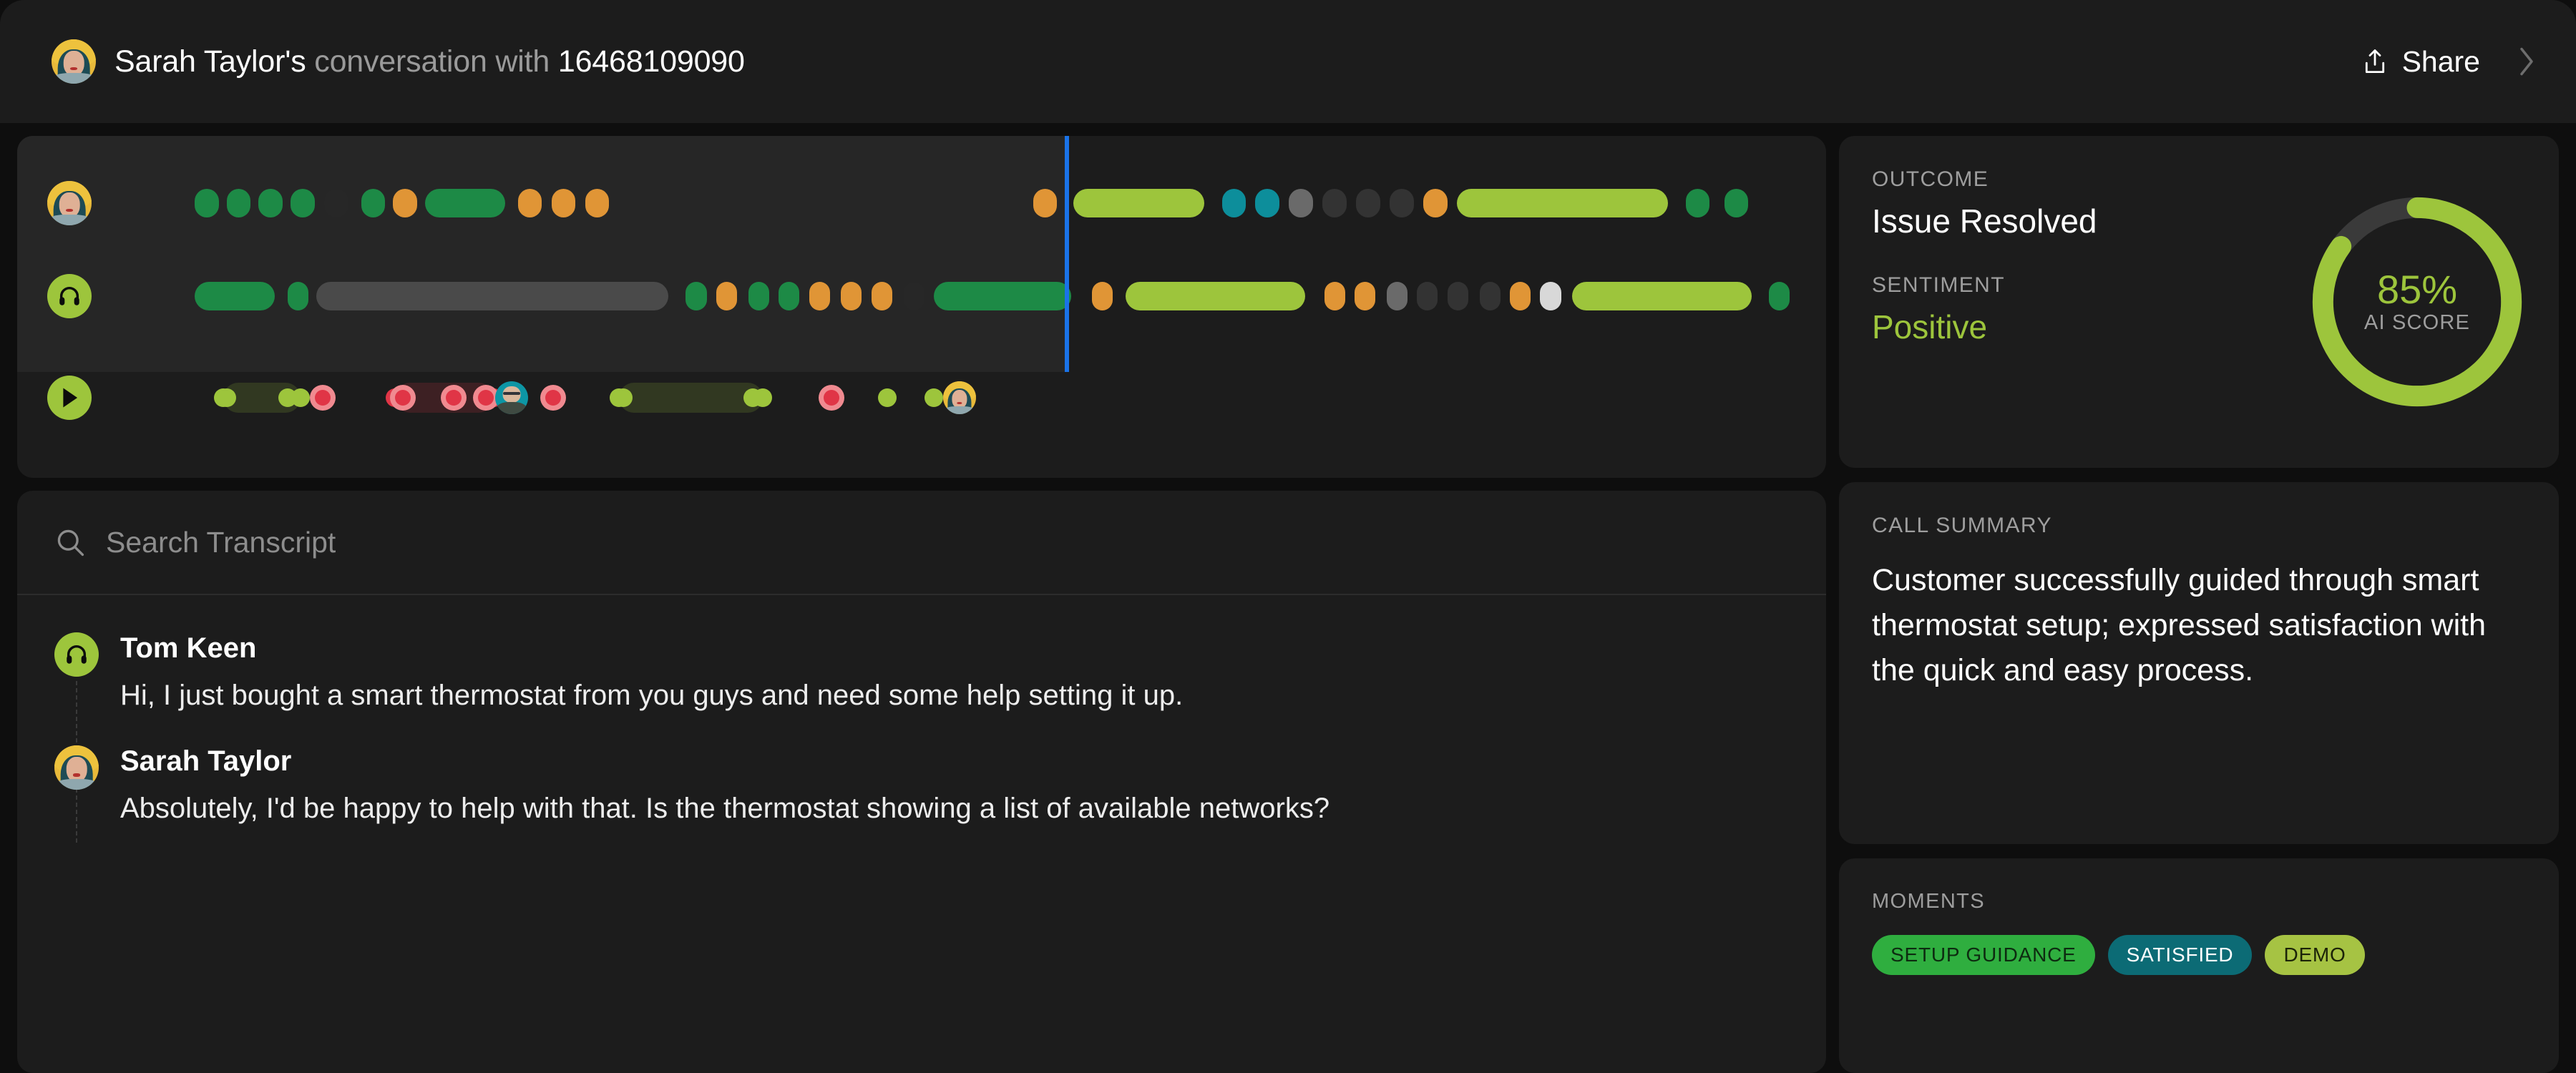  I want to click on moment-avatar-tom, so click(511, 397).